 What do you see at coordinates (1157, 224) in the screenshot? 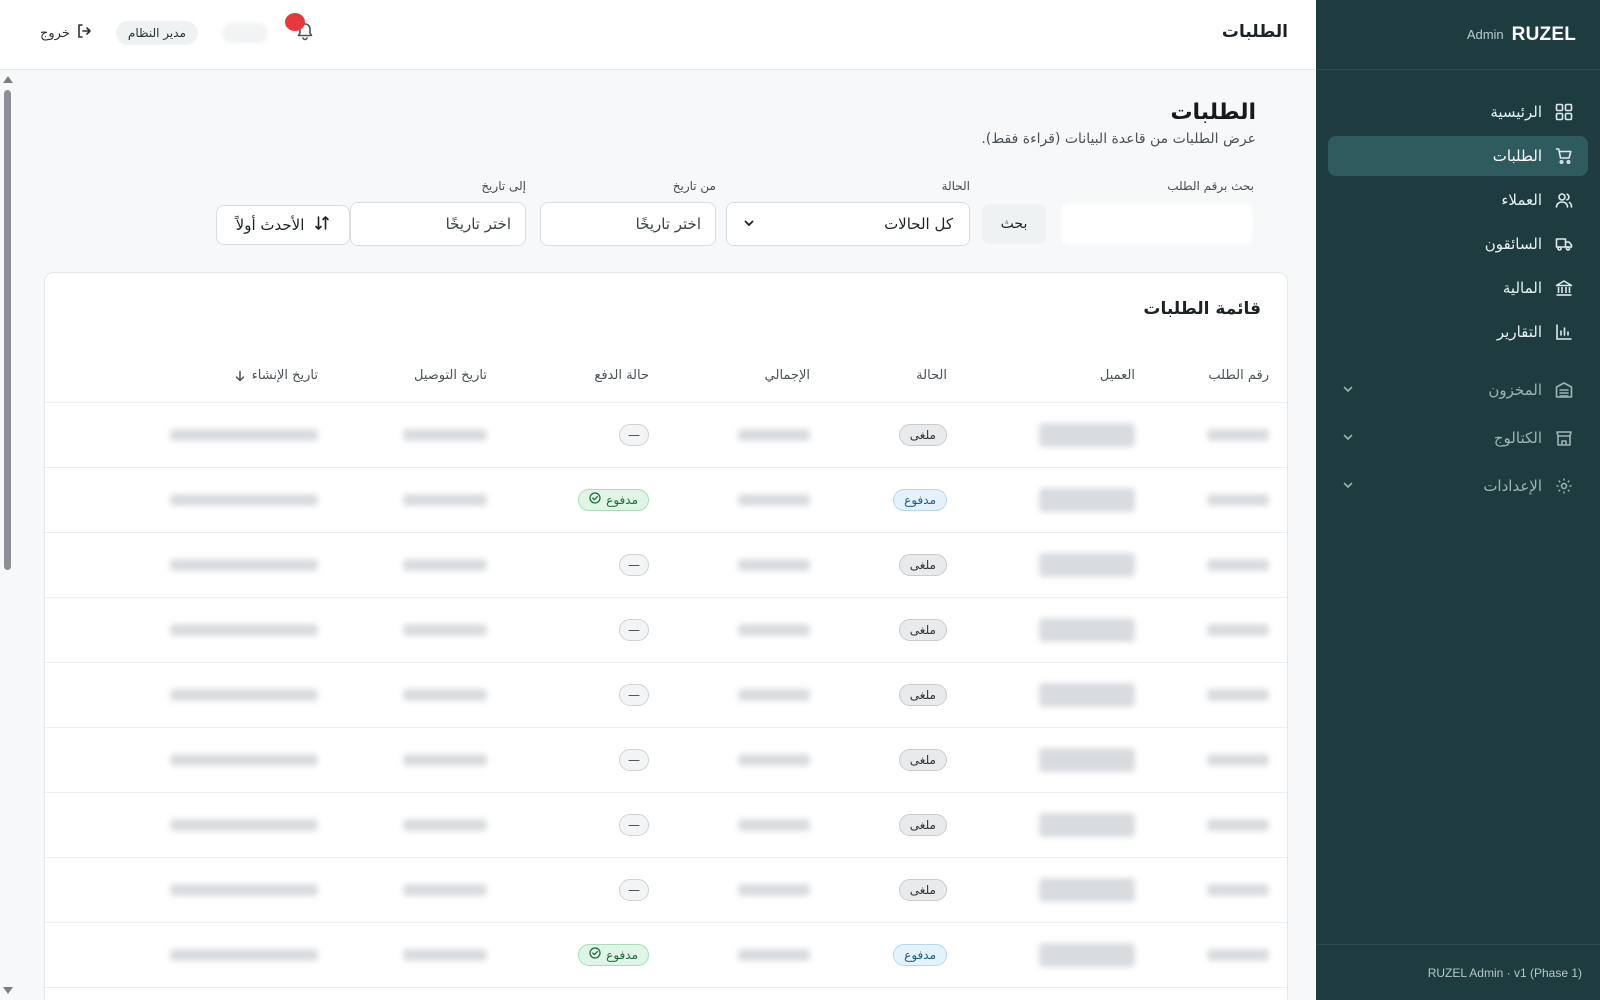
I see `order-search-input` at bounding box center [1157, 224].